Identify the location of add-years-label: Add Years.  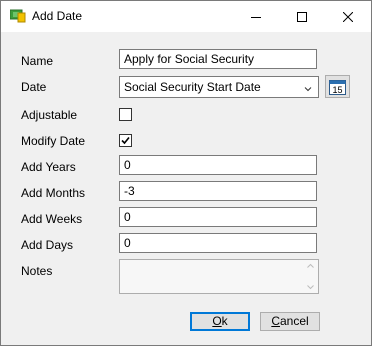
(48, 167).